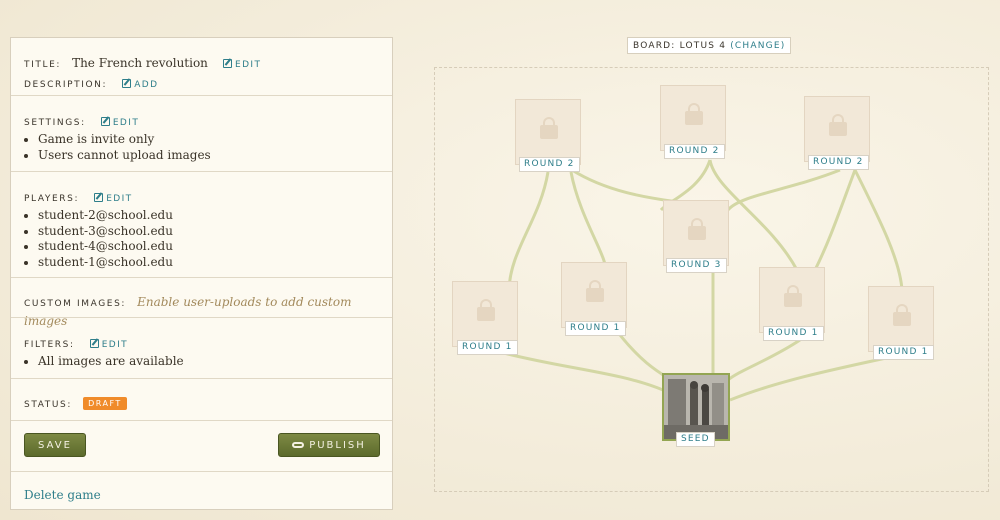 This screenshot has width=1000, height=520. Describe the element at coordinates (696, 265) in the screenshot. I see `round-label: ROUND 3` at that location.